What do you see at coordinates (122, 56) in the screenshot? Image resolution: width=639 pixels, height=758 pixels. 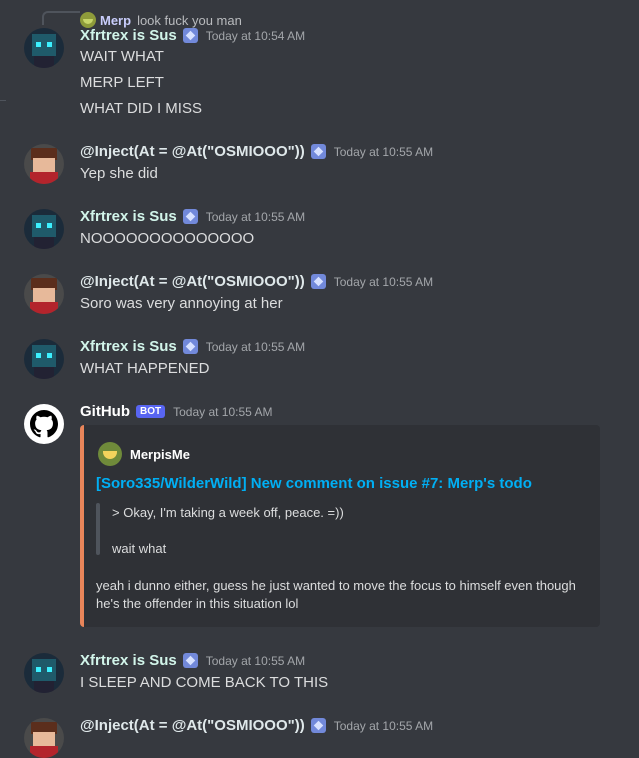 I see `message-text: WAIT WHAT` at bounding box center [122, 56].